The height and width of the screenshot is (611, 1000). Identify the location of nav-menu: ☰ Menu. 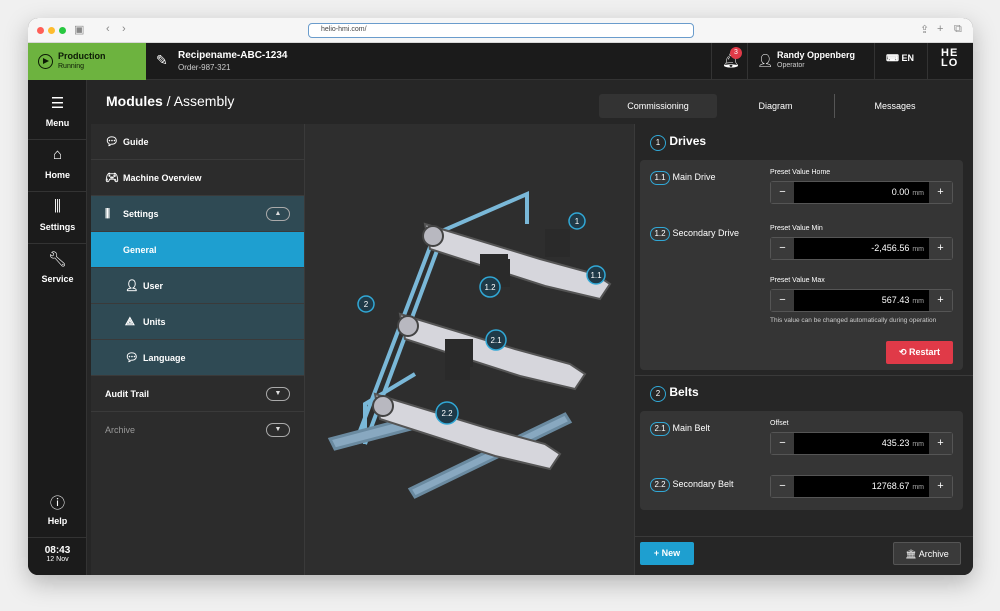
(57, 114).